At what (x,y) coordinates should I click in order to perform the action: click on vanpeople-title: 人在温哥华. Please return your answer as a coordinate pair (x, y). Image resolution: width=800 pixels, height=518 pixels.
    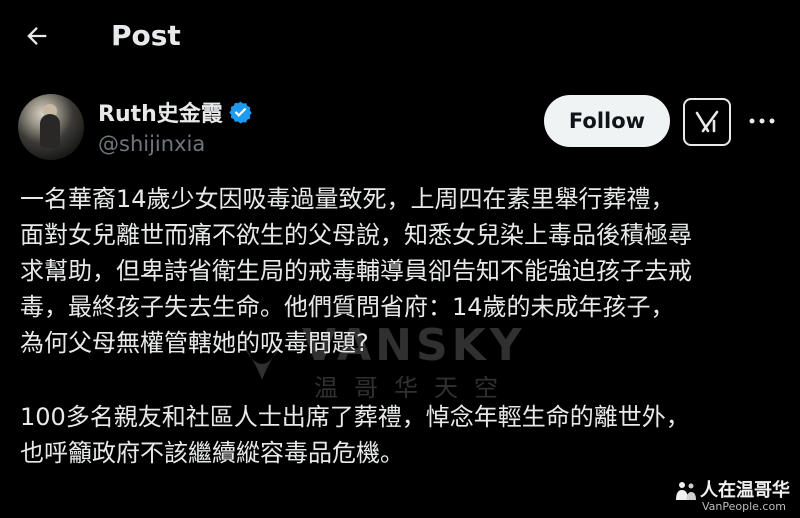
    Looking at the image, I should click on (745, 490).